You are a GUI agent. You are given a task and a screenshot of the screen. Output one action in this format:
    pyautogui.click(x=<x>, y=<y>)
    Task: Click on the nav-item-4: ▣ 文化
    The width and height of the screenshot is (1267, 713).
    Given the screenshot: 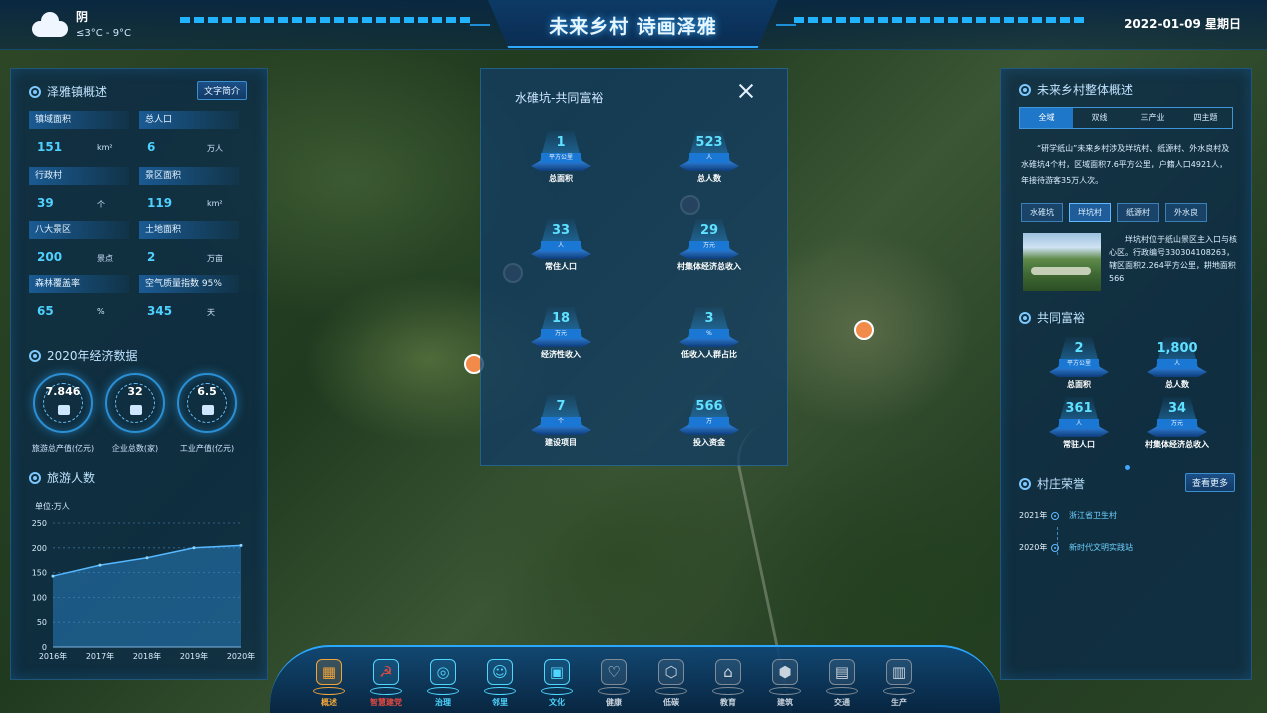 What is the action you would take?
    pyautogui.click(x=557, y=684)
    